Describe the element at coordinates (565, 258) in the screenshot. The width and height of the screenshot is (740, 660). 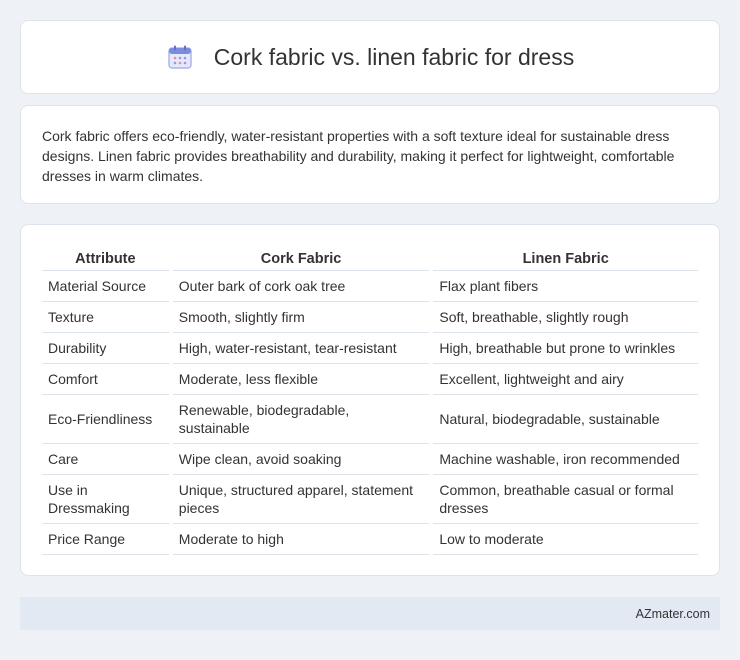
I see `header-linen-fabric: Linen Fabric` at that location.